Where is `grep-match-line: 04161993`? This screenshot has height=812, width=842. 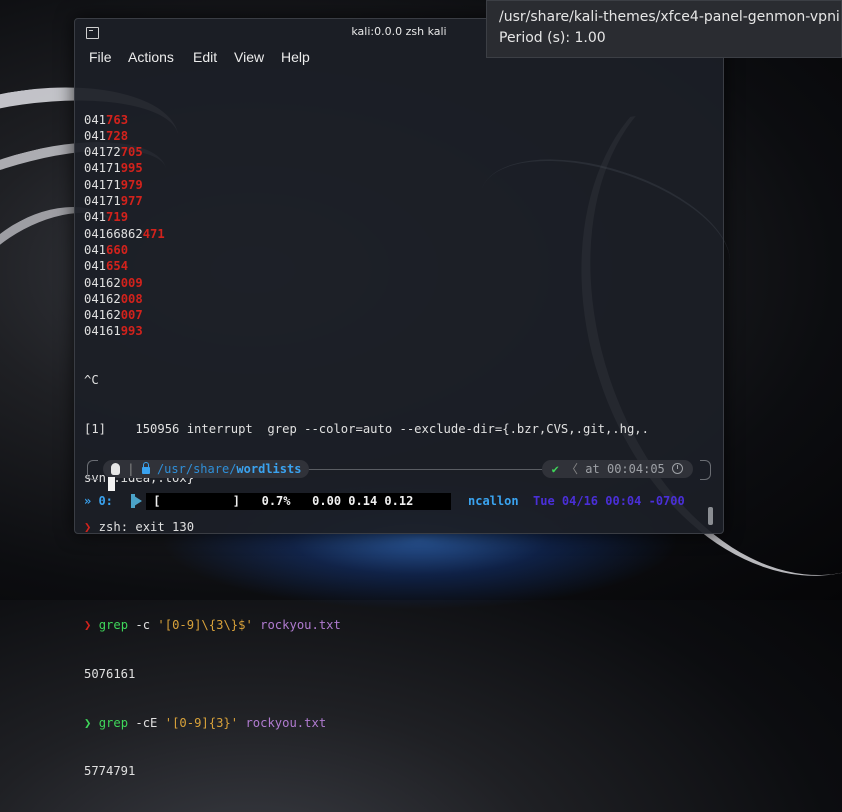 grep-match-line: 04161993 is located at coordinates (399, 331).